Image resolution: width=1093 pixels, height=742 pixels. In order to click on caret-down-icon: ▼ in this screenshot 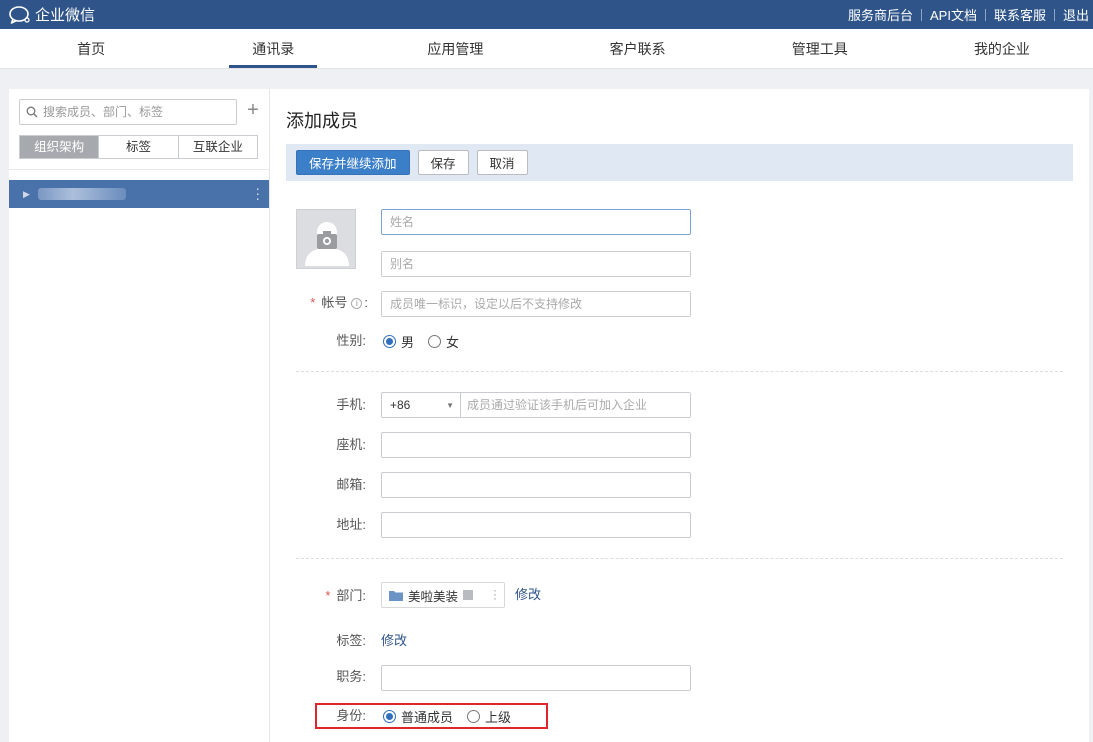, I will do `click(450, 405)`.